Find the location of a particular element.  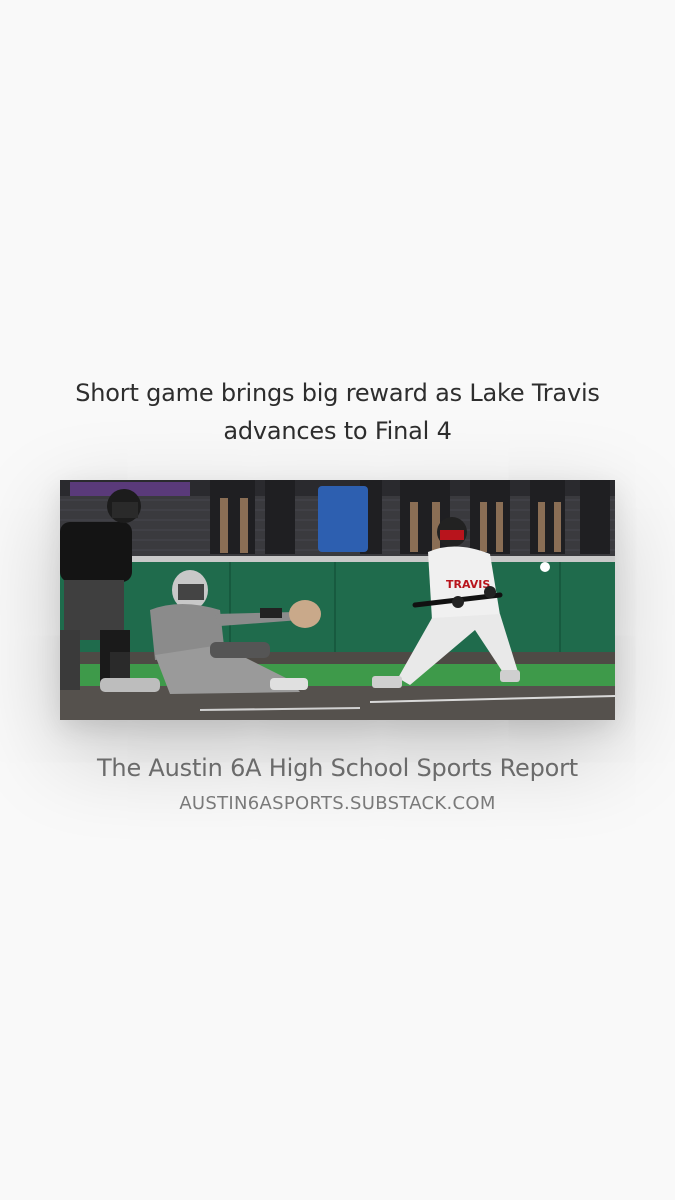

baseball is located at coordinates (545, 567).